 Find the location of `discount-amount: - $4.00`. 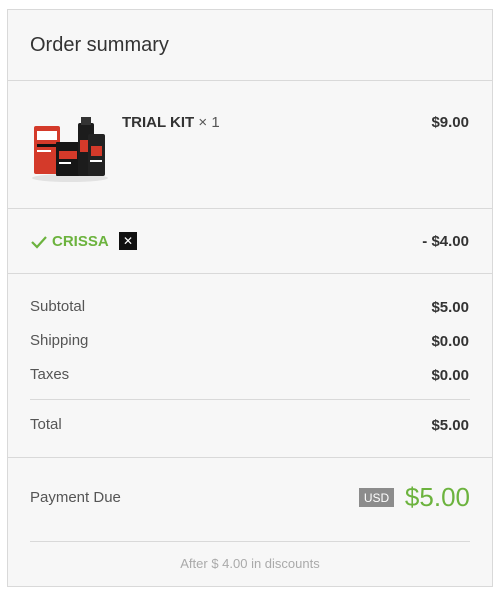

discount-amount: - $4.00 is located at coordinates (445, 241).